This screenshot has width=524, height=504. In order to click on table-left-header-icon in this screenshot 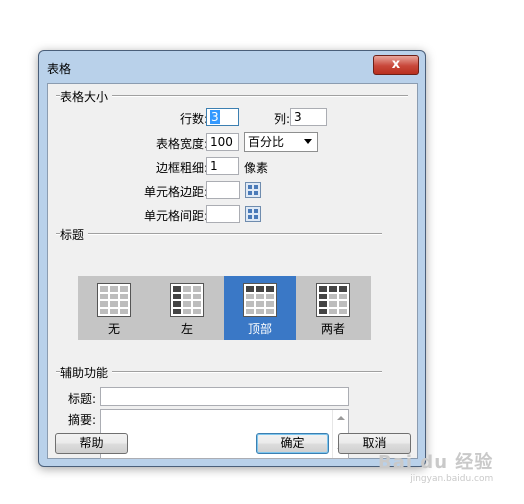, I will do `click(187, 300)`.